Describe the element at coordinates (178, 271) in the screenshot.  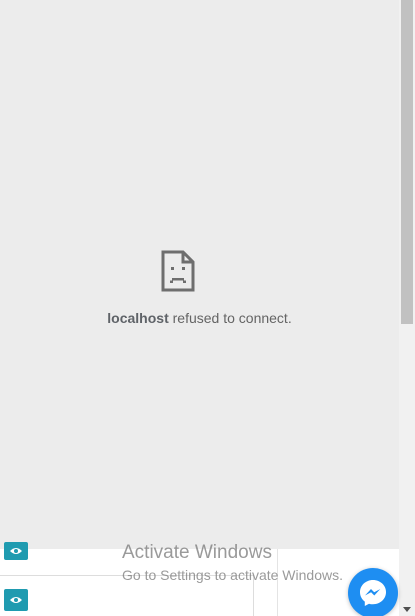
I see `sad-page-icon` at that location.